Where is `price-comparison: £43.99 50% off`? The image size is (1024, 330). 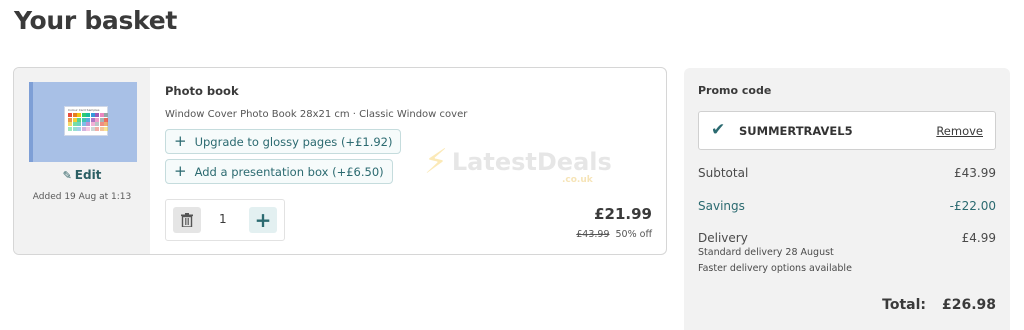
price-comparison: £43.99 50% off is located at coordinates (614, 234).